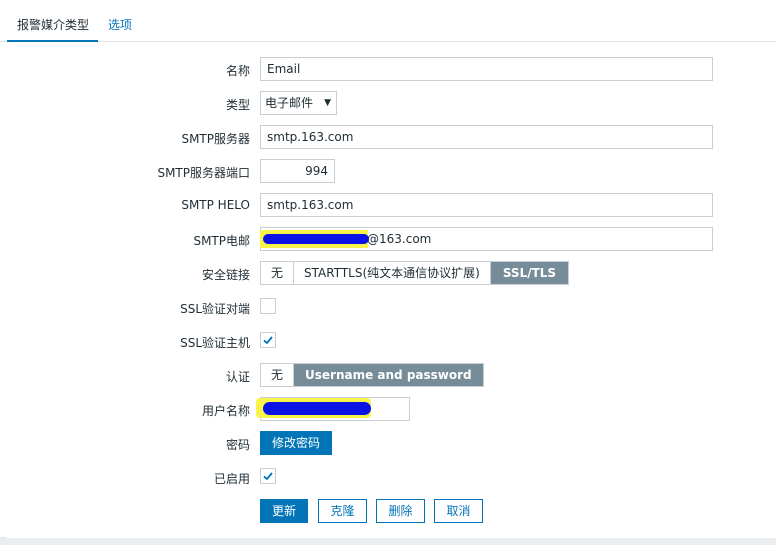 This screenshot has height=545, width=776. I want to click on auth-label: 认证, so click(237, 377).